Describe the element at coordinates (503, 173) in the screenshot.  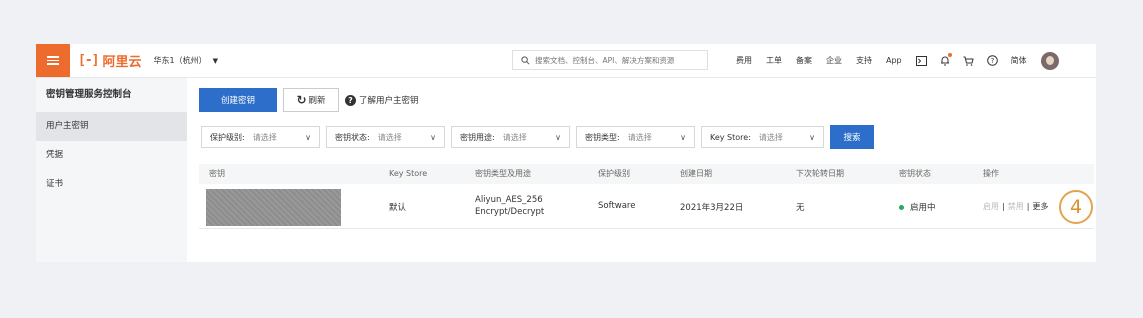
I see `column-header: 密钥类型及用途` at that location.